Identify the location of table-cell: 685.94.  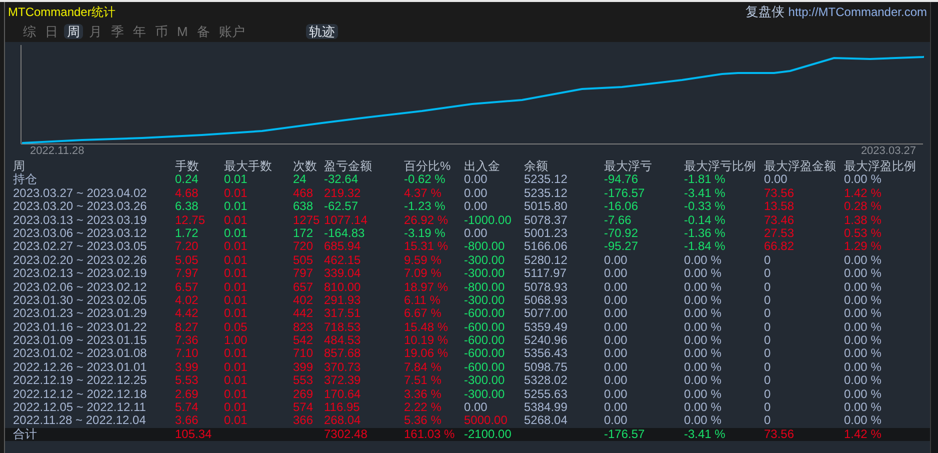
(342, 247).